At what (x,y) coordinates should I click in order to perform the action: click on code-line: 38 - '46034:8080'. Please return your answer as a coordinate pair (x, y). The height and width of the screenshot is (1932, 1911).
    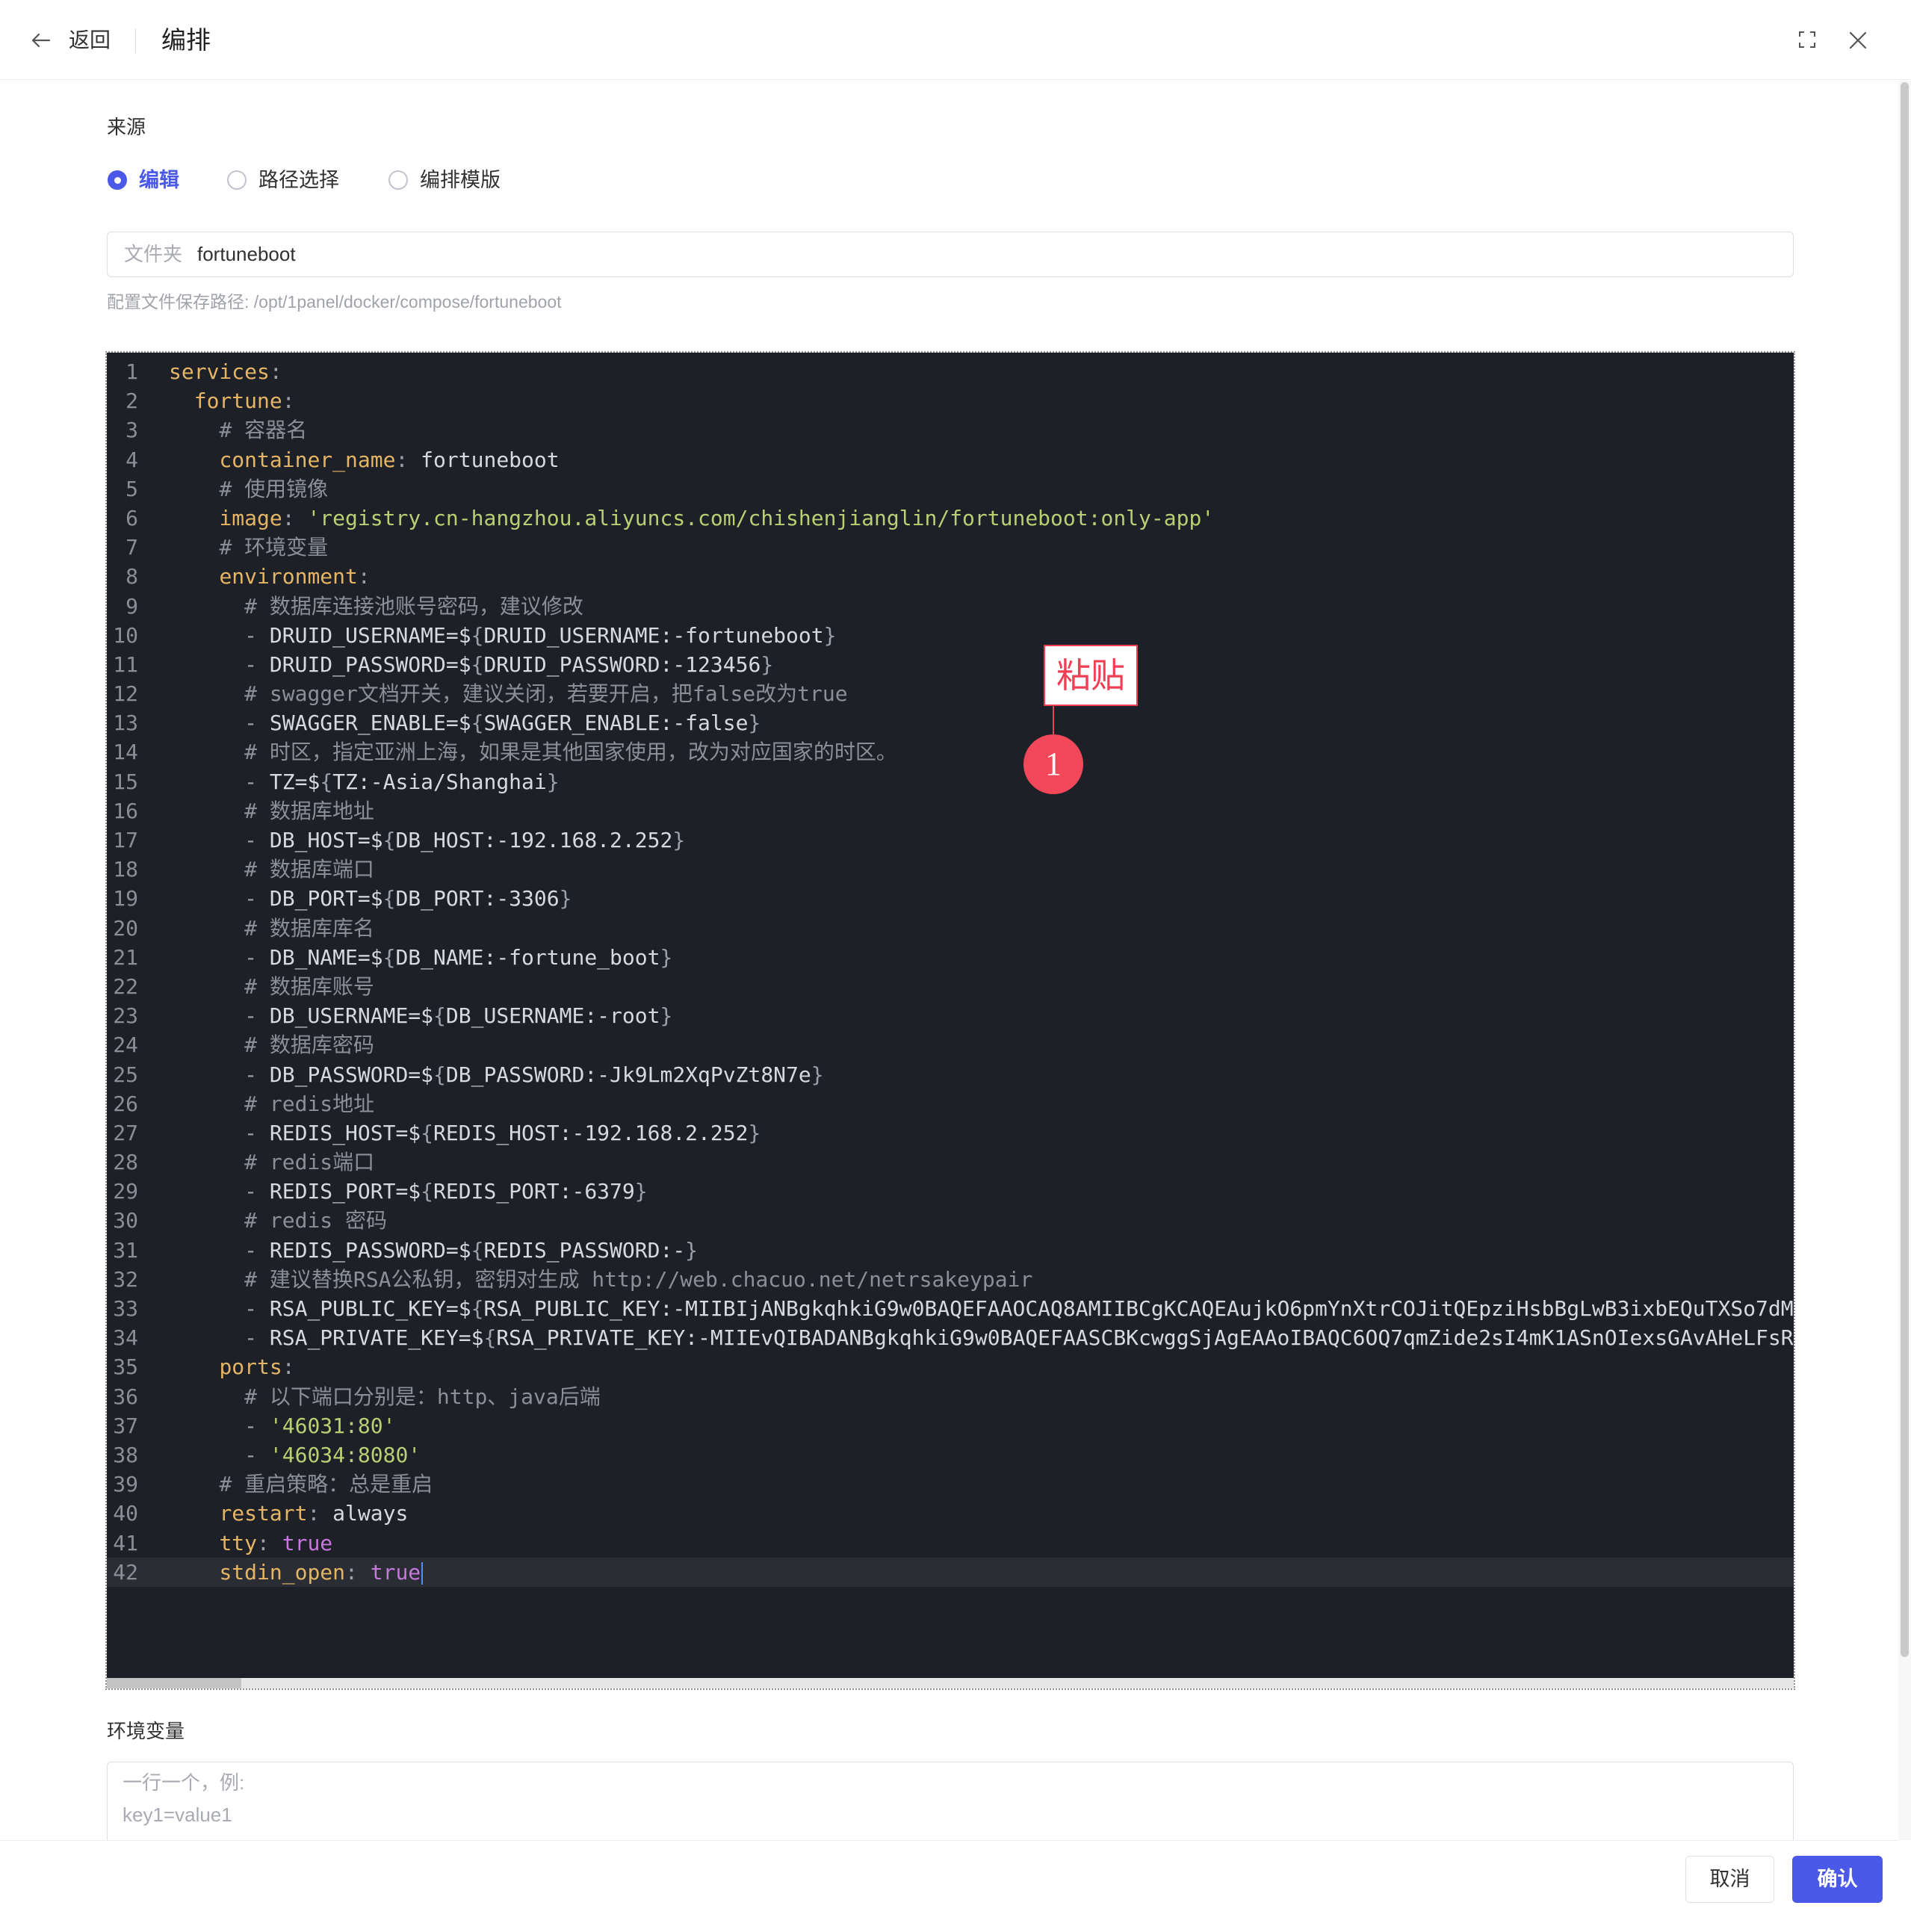
    Looking at the image, I should click on (950, 1455).